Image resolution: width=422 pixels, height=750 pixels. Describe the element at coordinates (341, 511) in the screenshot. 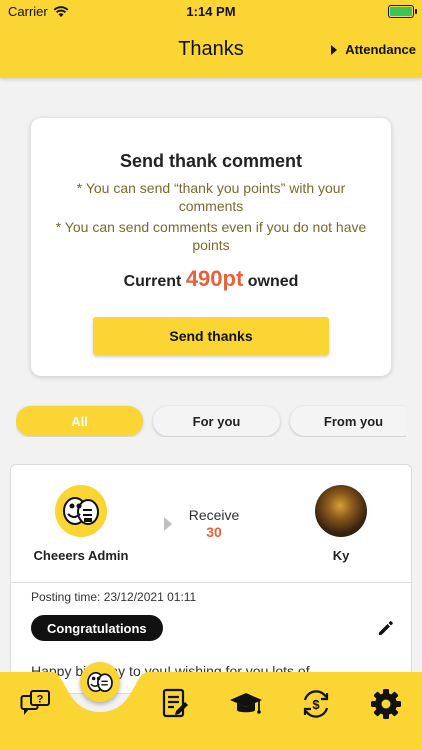

I see `receiver-avatar` at that location.